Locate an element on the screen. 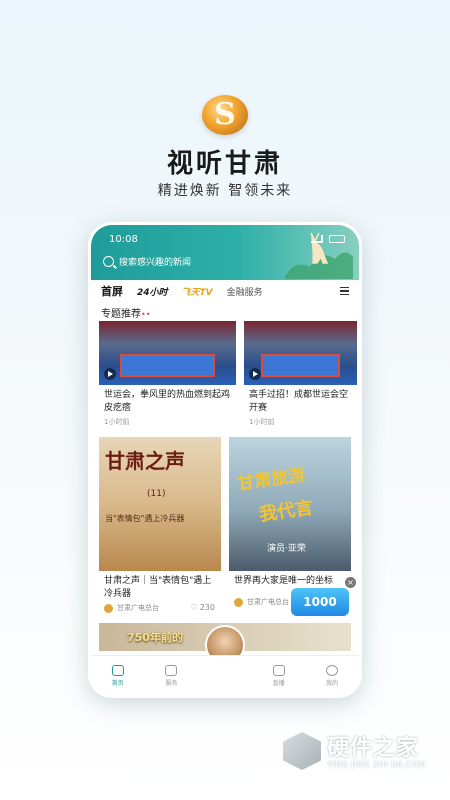  tab-24h: 24小时 is located at coordinates (152, 291).